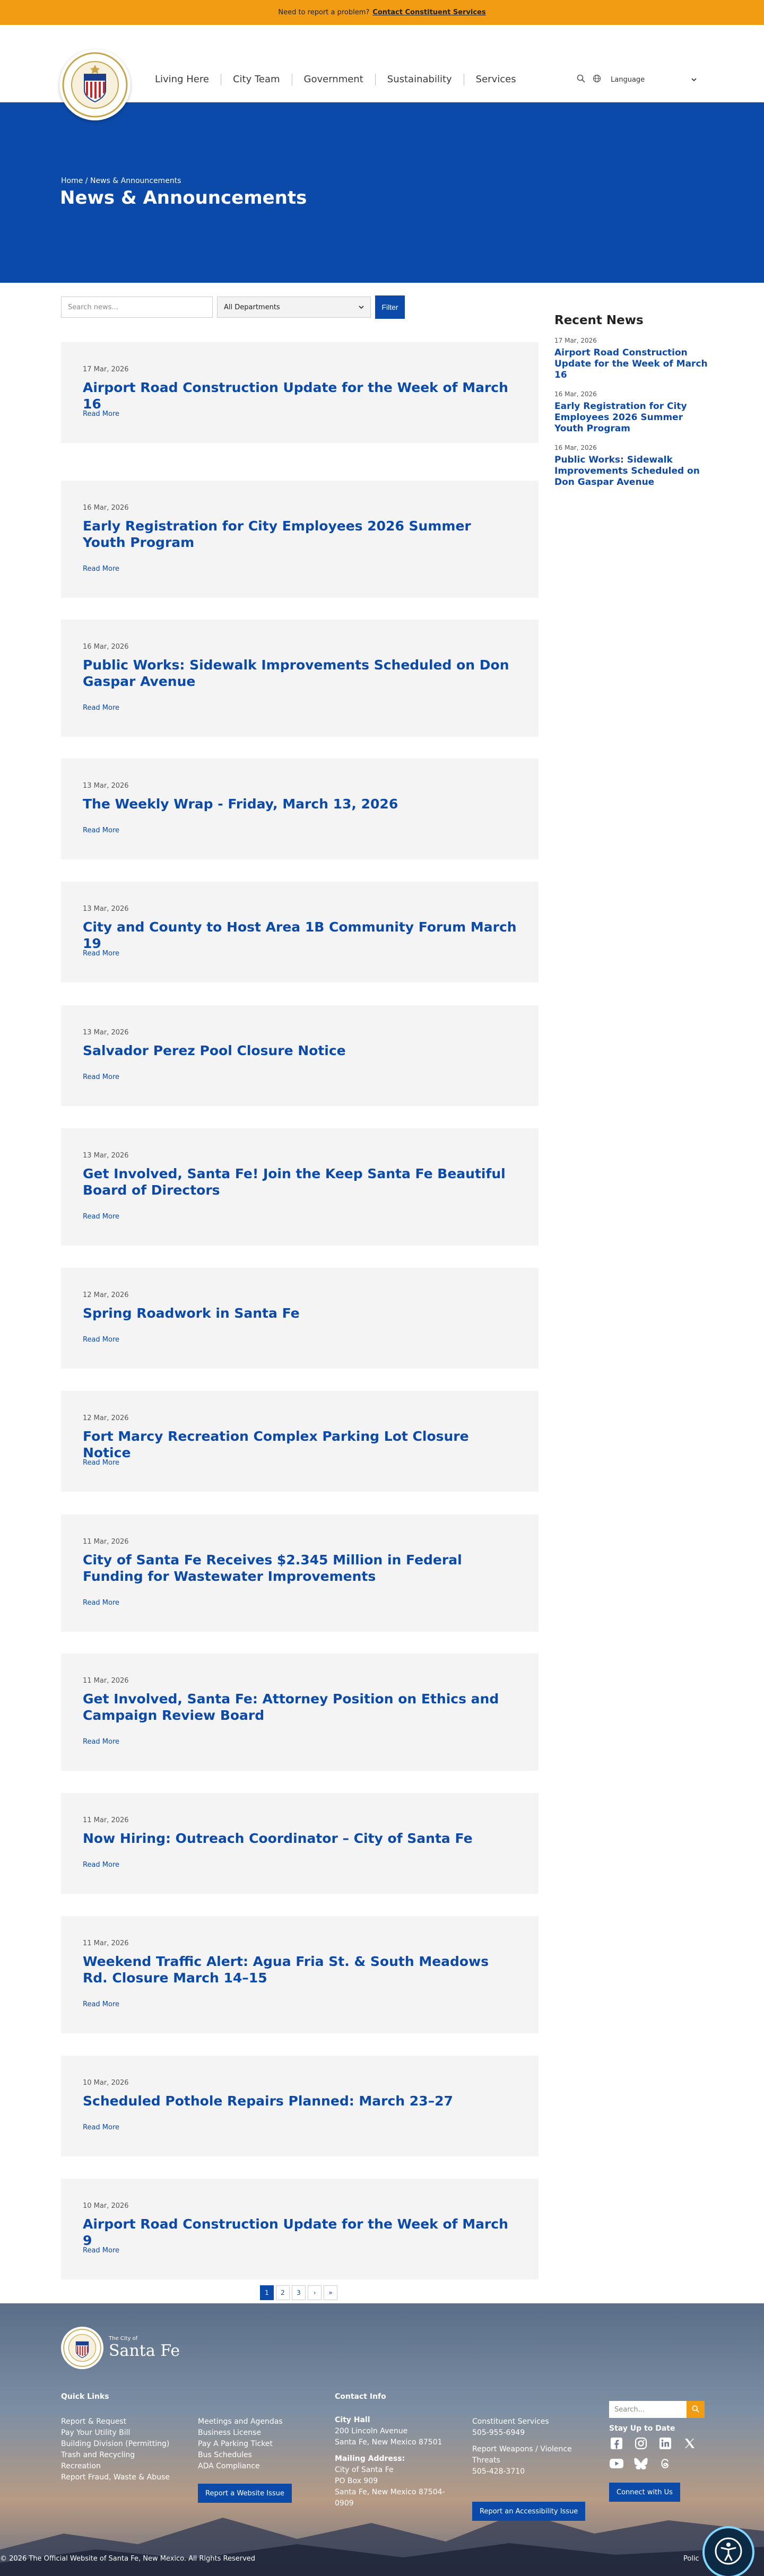  What do you see at coordinates (95, 85) in the screenshot?
I see `city-seal-logo` at bounding box center [95, 85].